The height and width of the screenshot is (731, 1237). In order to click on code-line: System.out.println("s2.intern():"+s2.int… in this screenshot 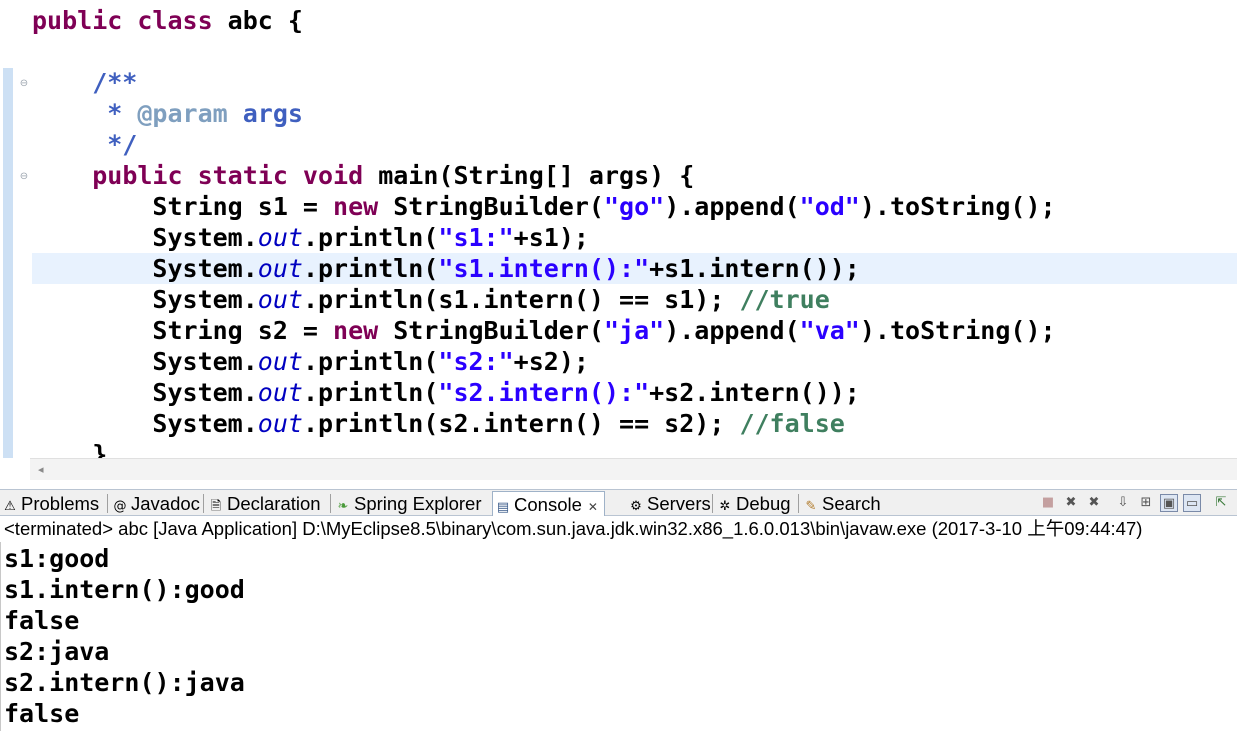, I will do `click(634, 392)`.